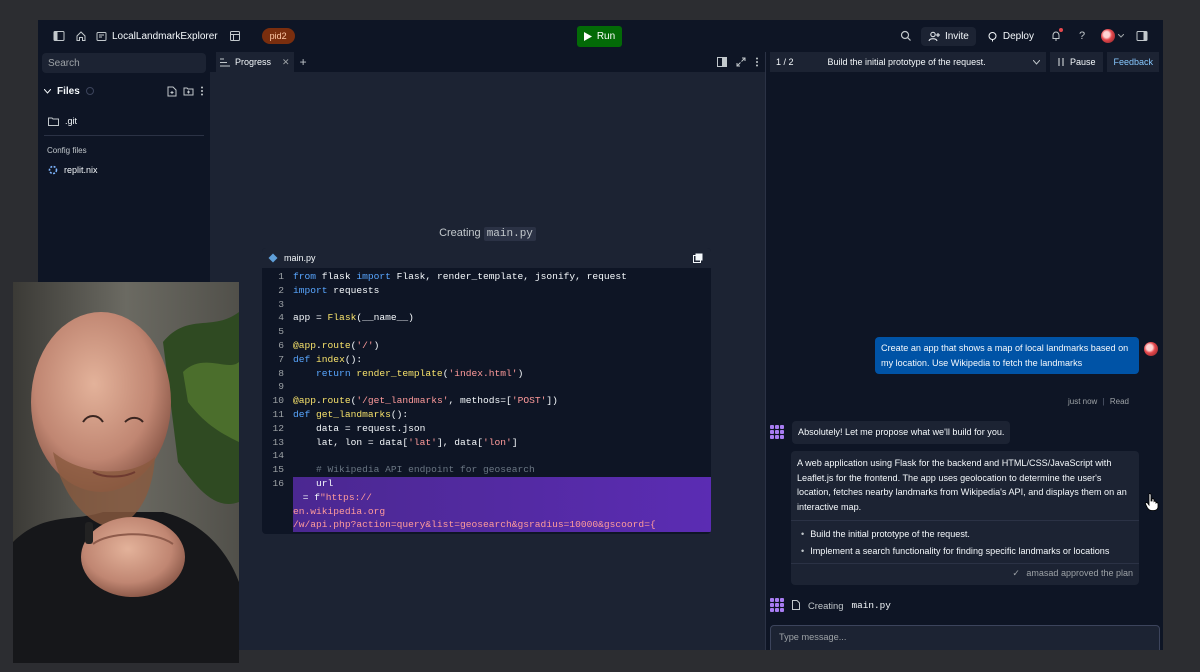  What do you see at coordinates (401, 373) in the screenshot?
I see `code-line: 8 return render_template('index.html')` at bounding box center [401, 373].